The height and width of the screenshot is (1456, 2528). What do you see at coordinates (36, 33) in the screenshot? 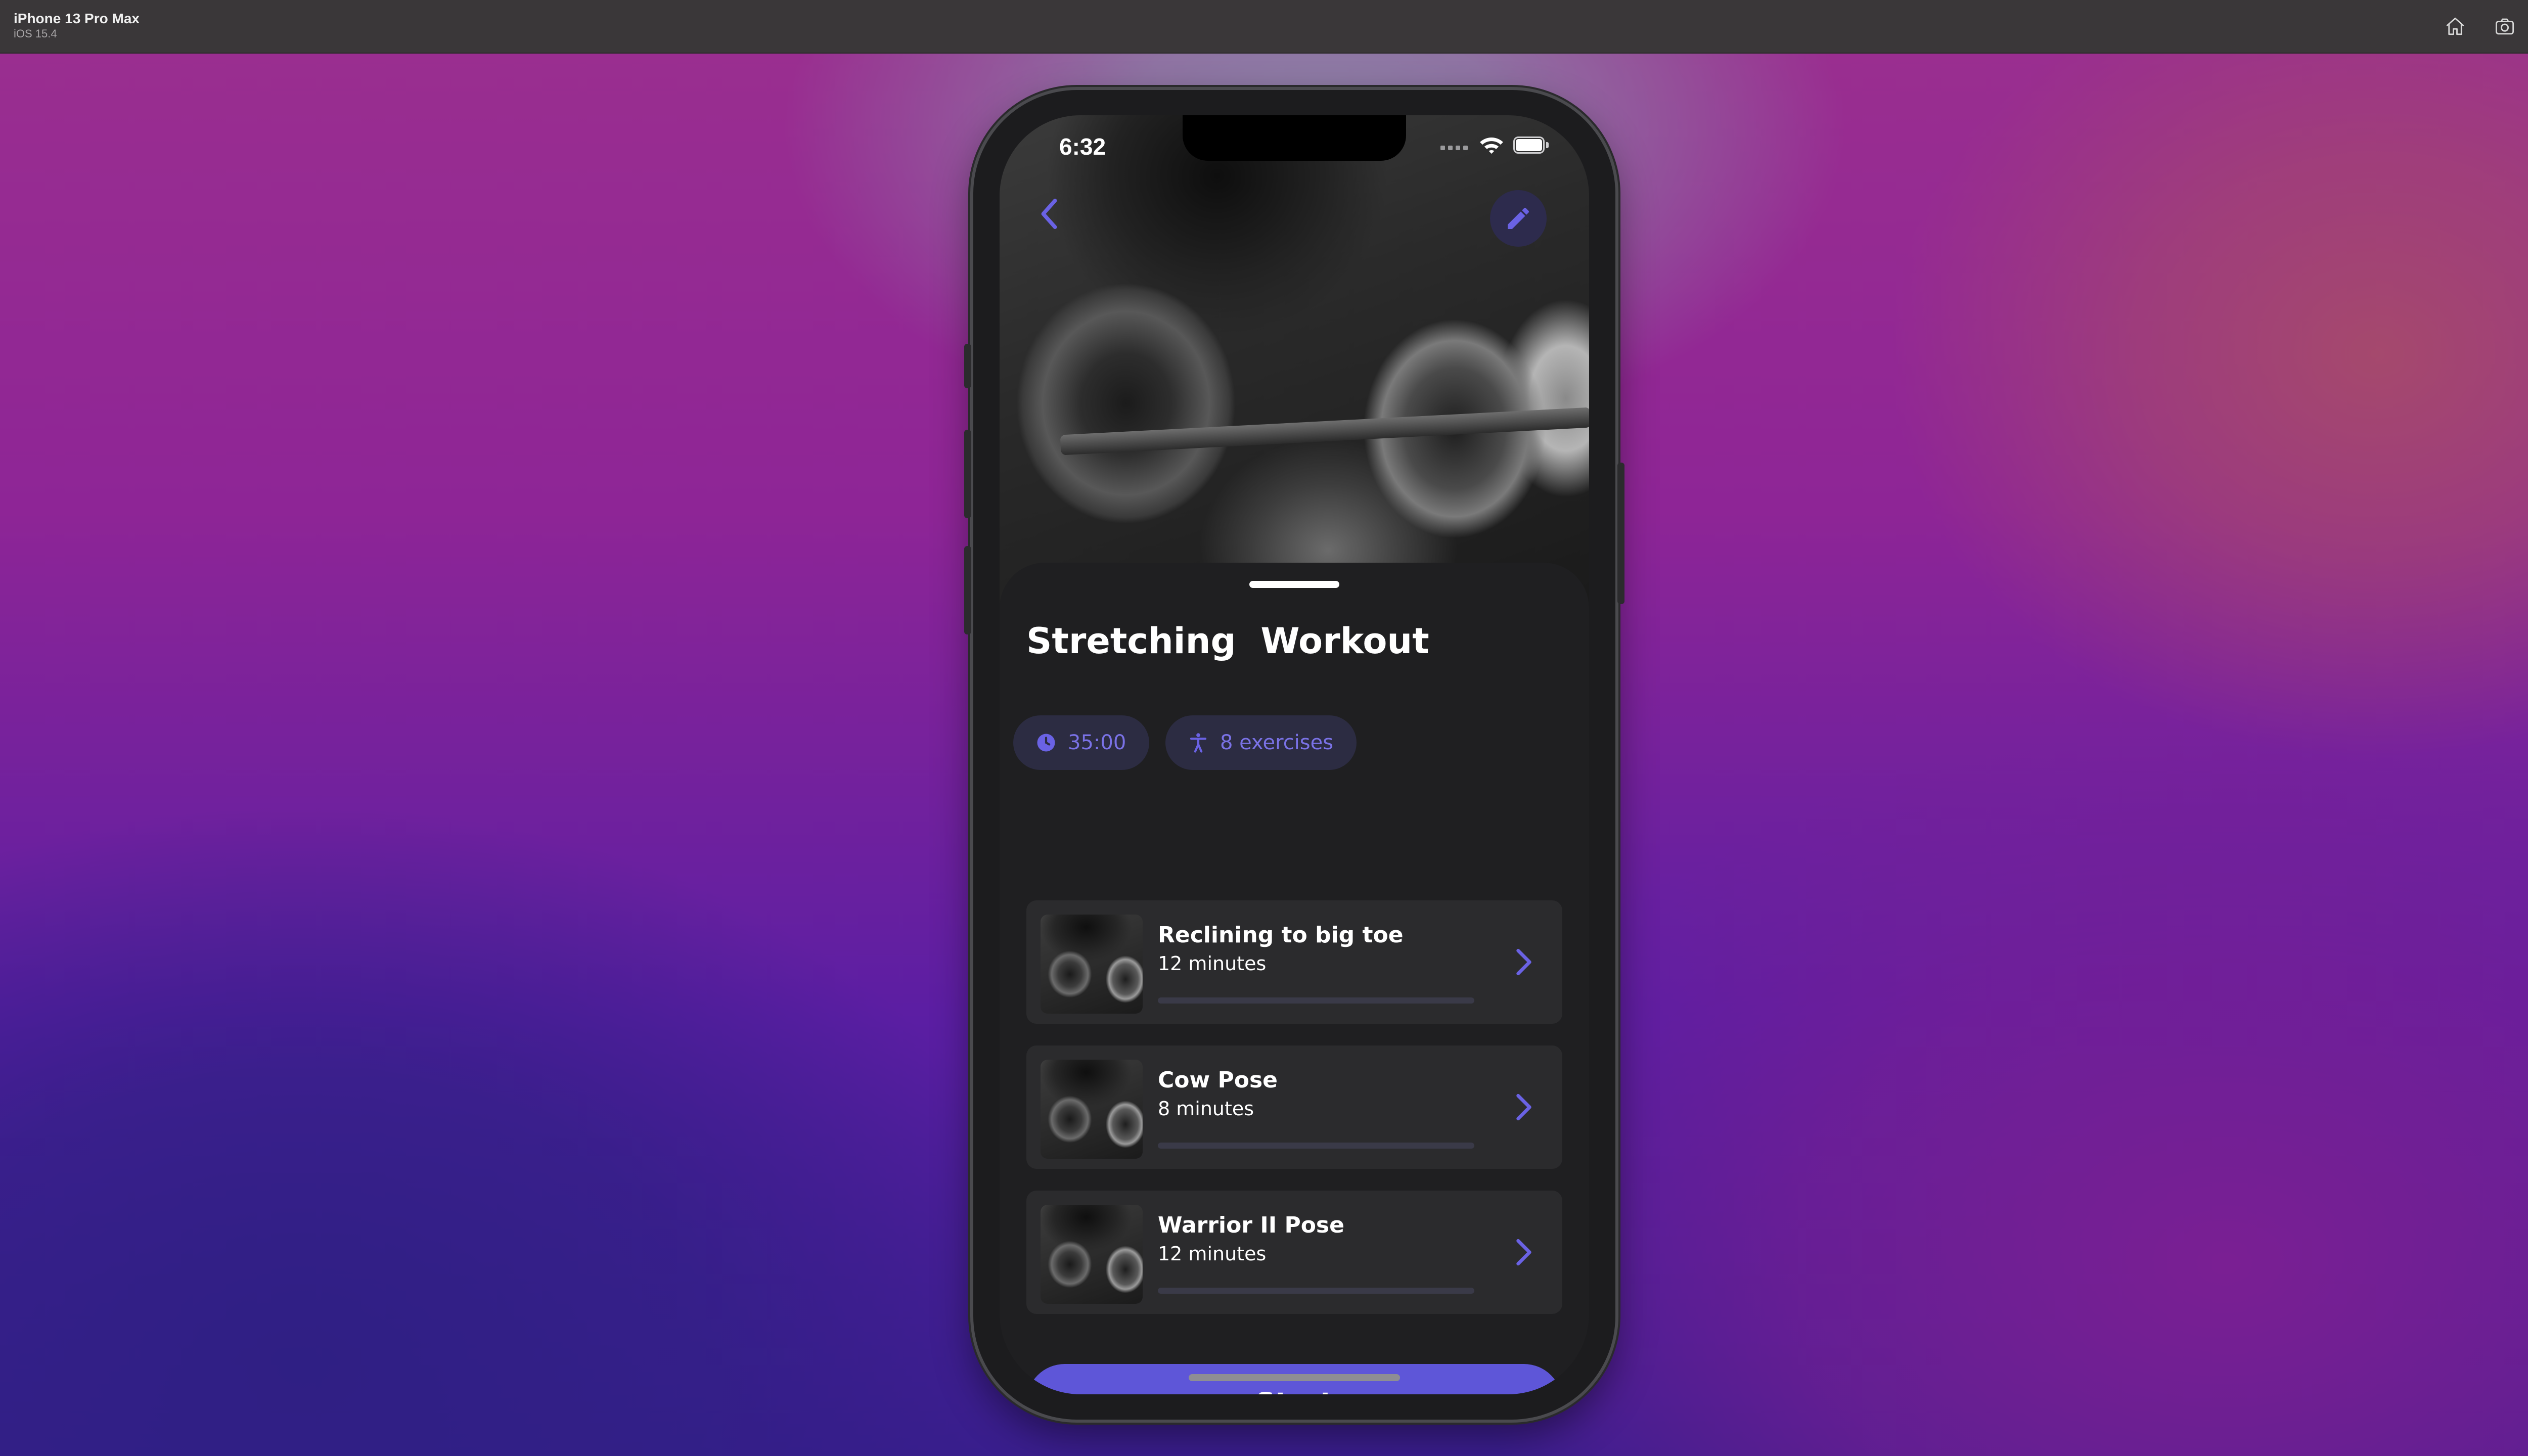
I see `os-version: iOS 15.4` at bounding box center [36, 33].